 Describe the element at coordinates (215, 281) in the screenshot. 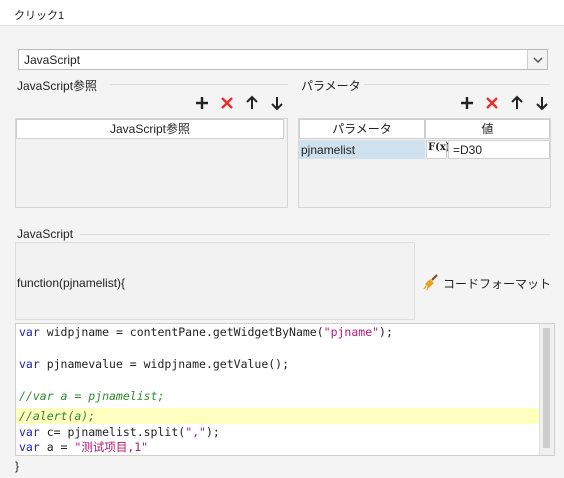

I see `function-signature-box: function(pjnamelist){` at that location.